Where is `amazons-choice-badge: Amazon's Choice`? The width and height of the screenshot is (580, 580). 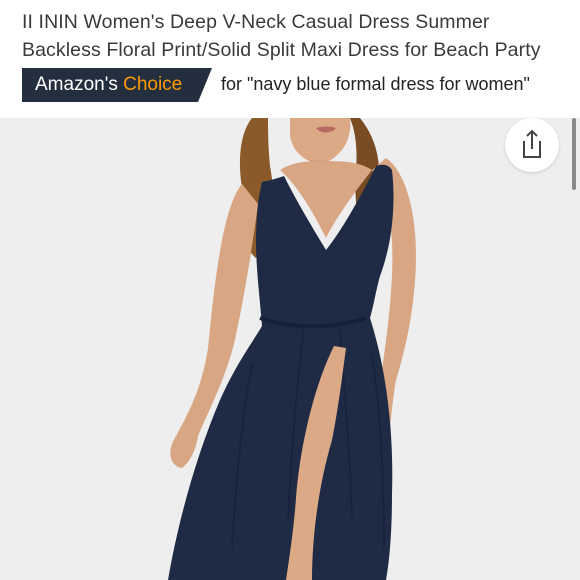
amazons-choice-badge: Amazon's Choice is located at coordinates (117, 85).